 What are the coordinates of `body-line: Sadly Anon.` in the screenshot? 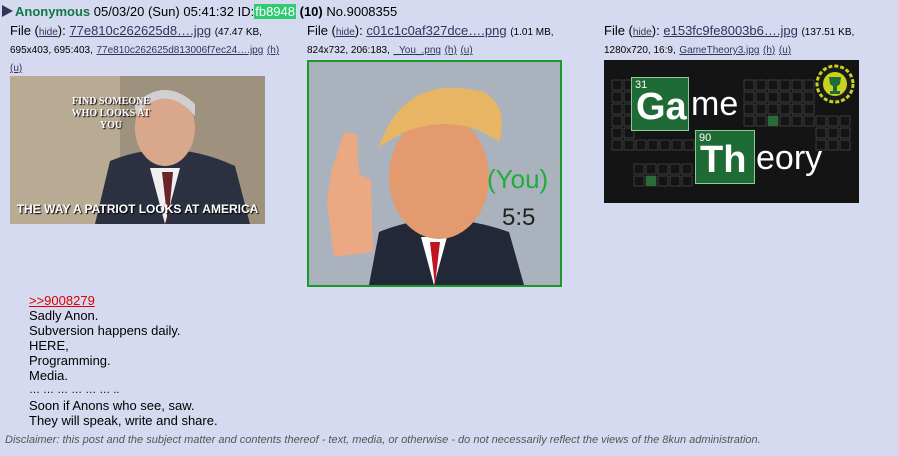 It's located at (64, 315).